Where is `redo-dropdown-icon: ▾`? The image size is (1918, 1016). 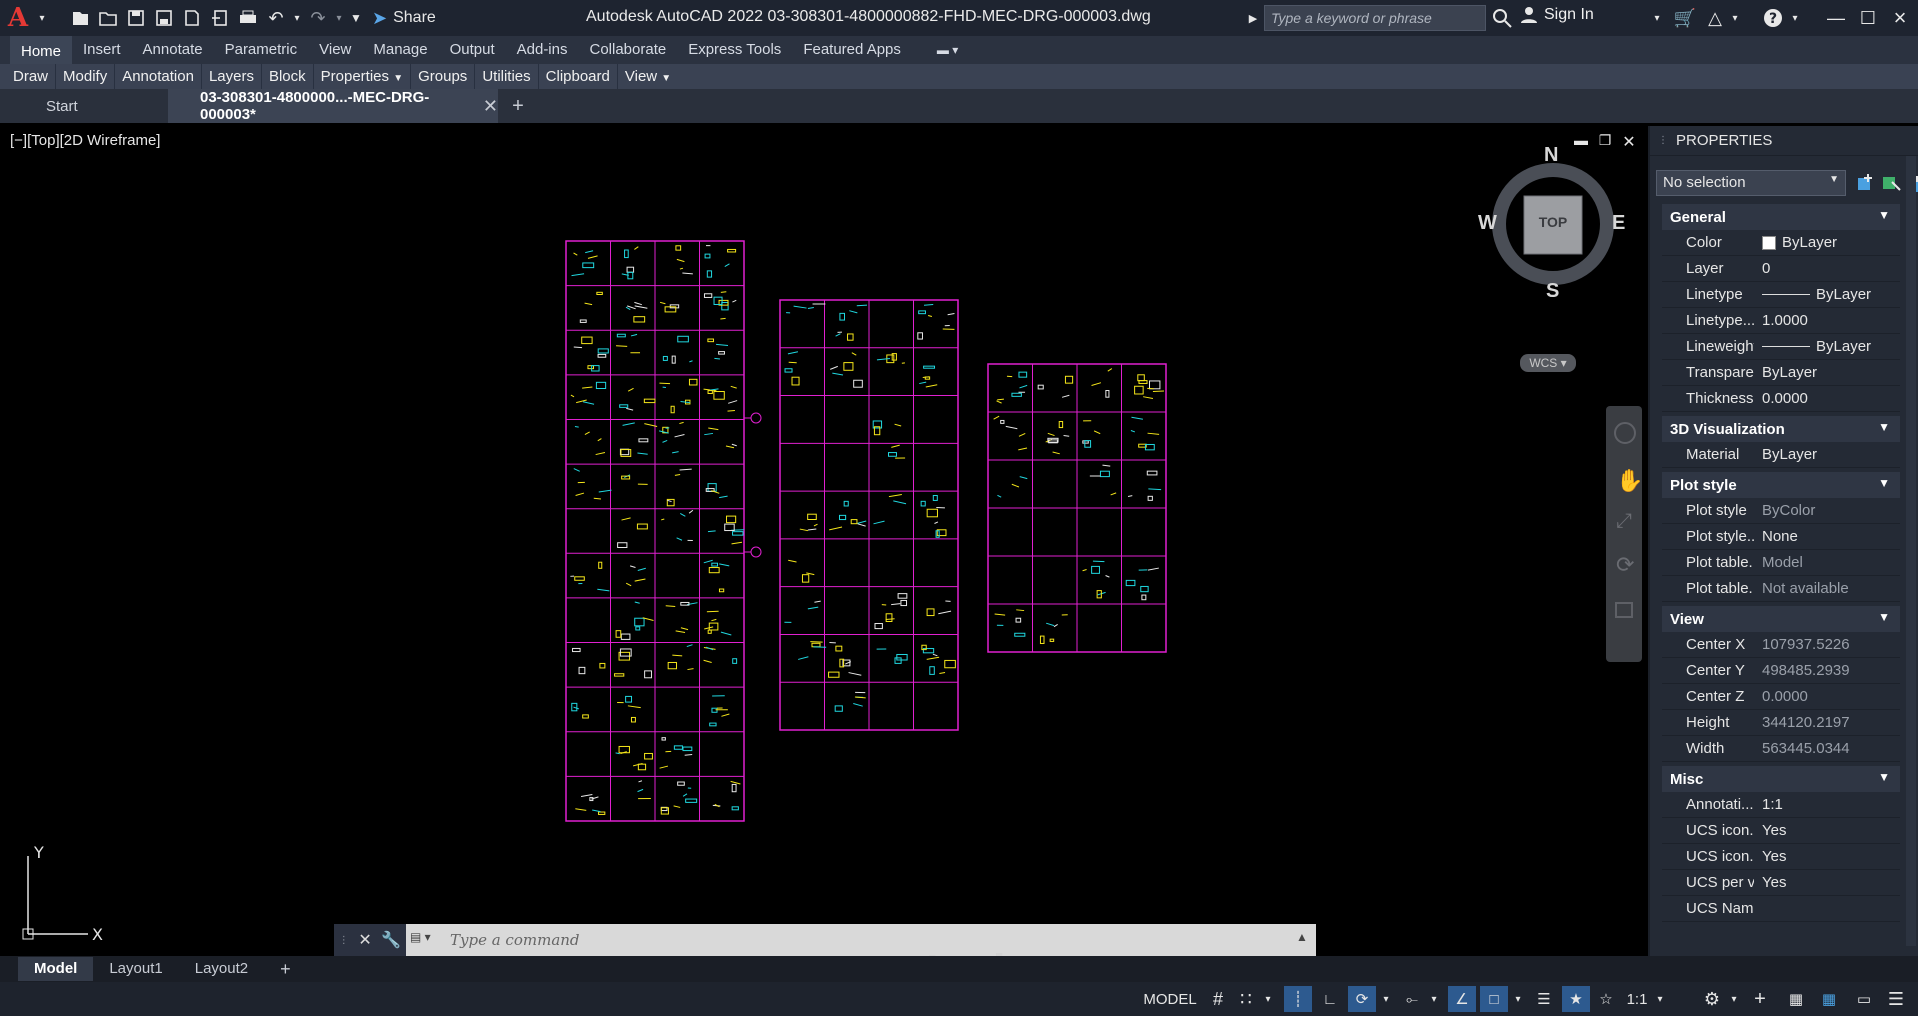 redo-dropdown-icon: ▾ is located at coordinates (339, 18).